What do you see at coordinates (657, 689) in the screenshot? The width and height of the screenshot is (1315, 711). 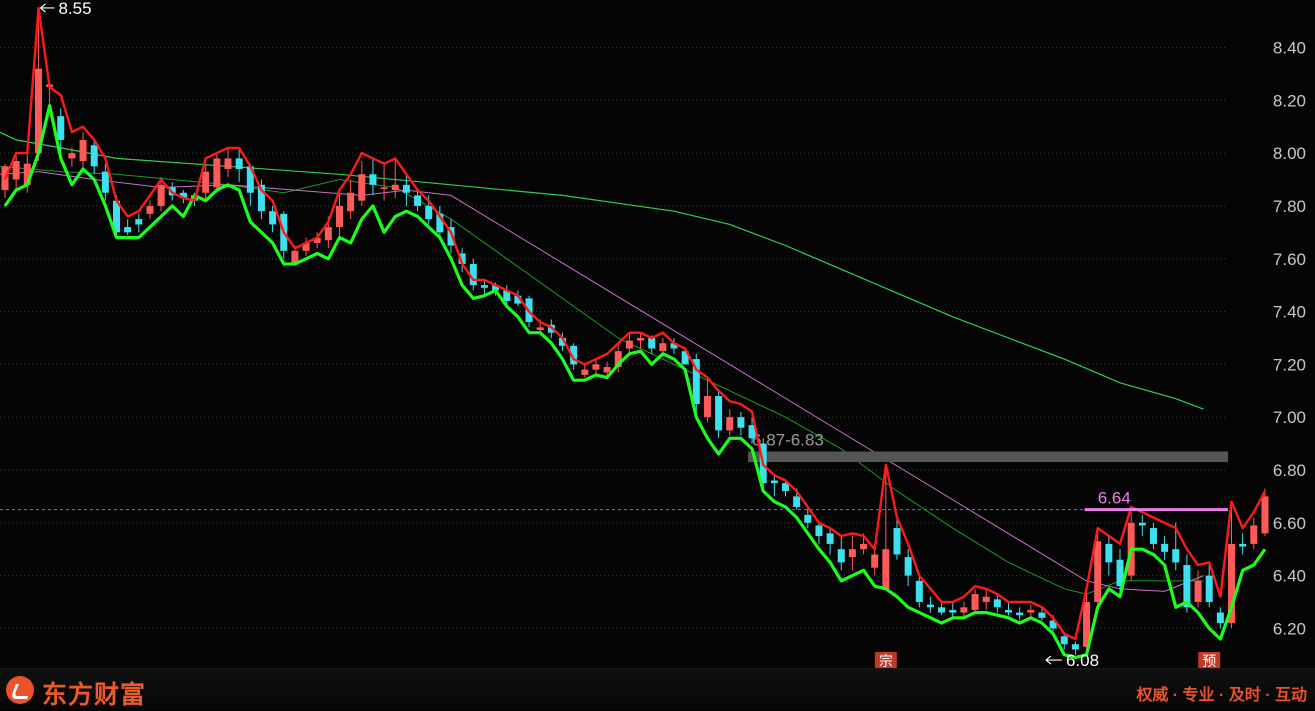 I see `footer-bar: 东方财富 权威 · 专业 · 及时 · 互动` at bounding box center [657, 689].